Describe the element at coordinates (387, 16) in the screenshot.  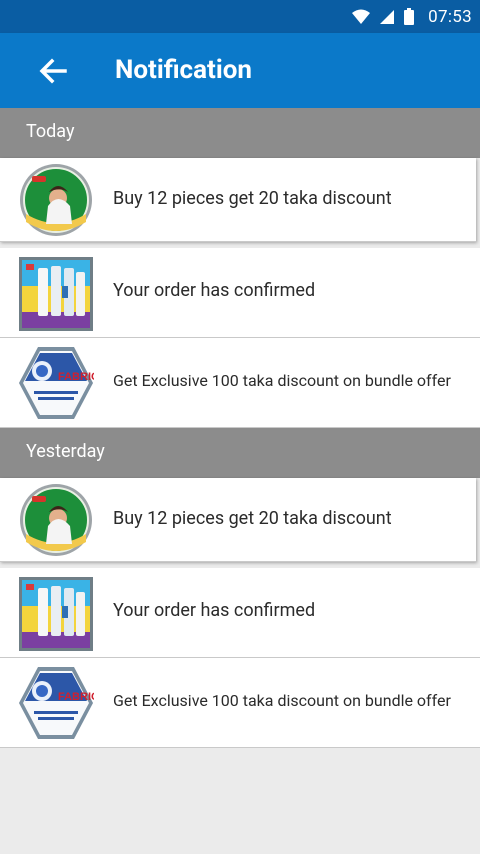
I see `signal-icon` at that location.